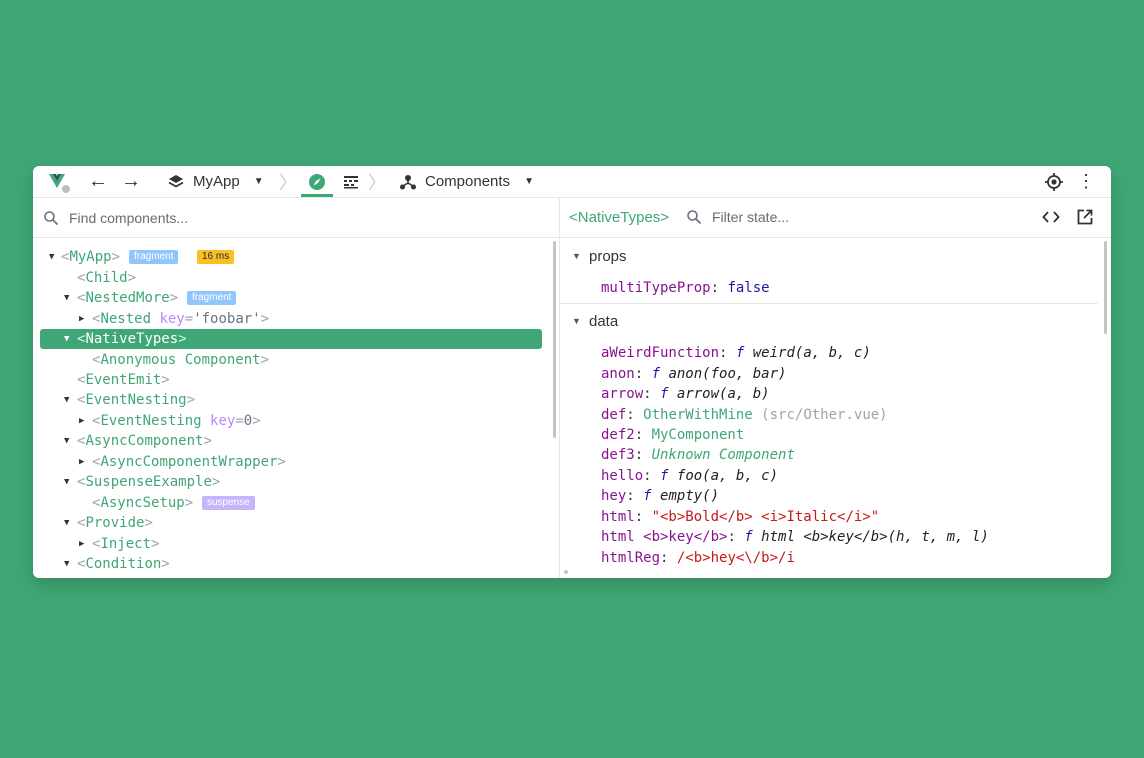 The image size is (1144, 758). I want to click on compass-icon, so click(317, 181).